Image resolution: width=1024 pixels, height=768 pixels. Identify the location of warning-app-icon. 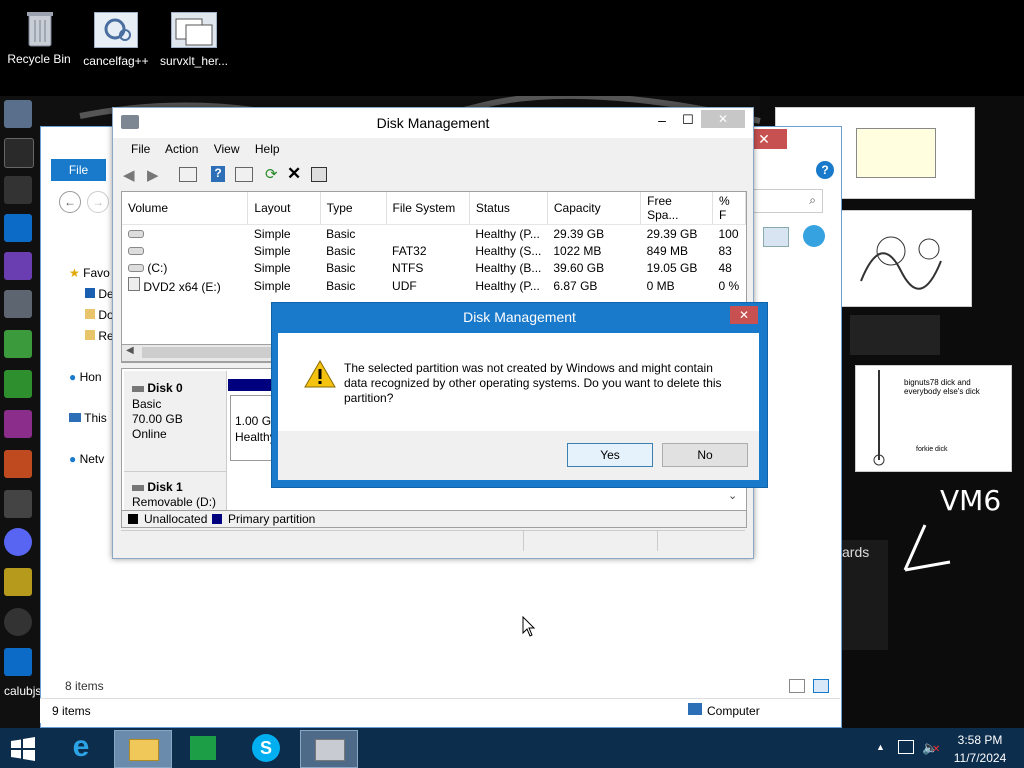
(18, 582).